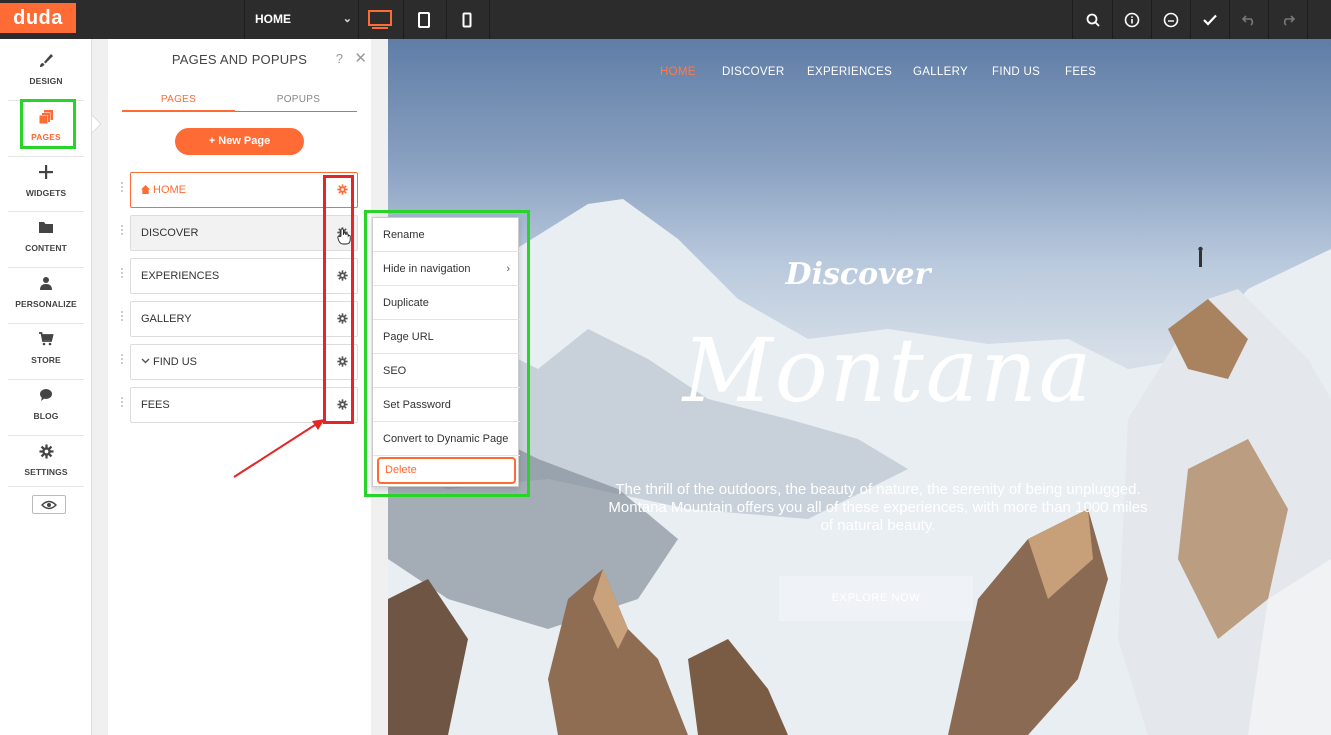 The width and height of the screenshot is (1331, 735). Describe the element at coordinates (678, 72) in the screenshot. I see `site-nav-home: HOME` at that location.